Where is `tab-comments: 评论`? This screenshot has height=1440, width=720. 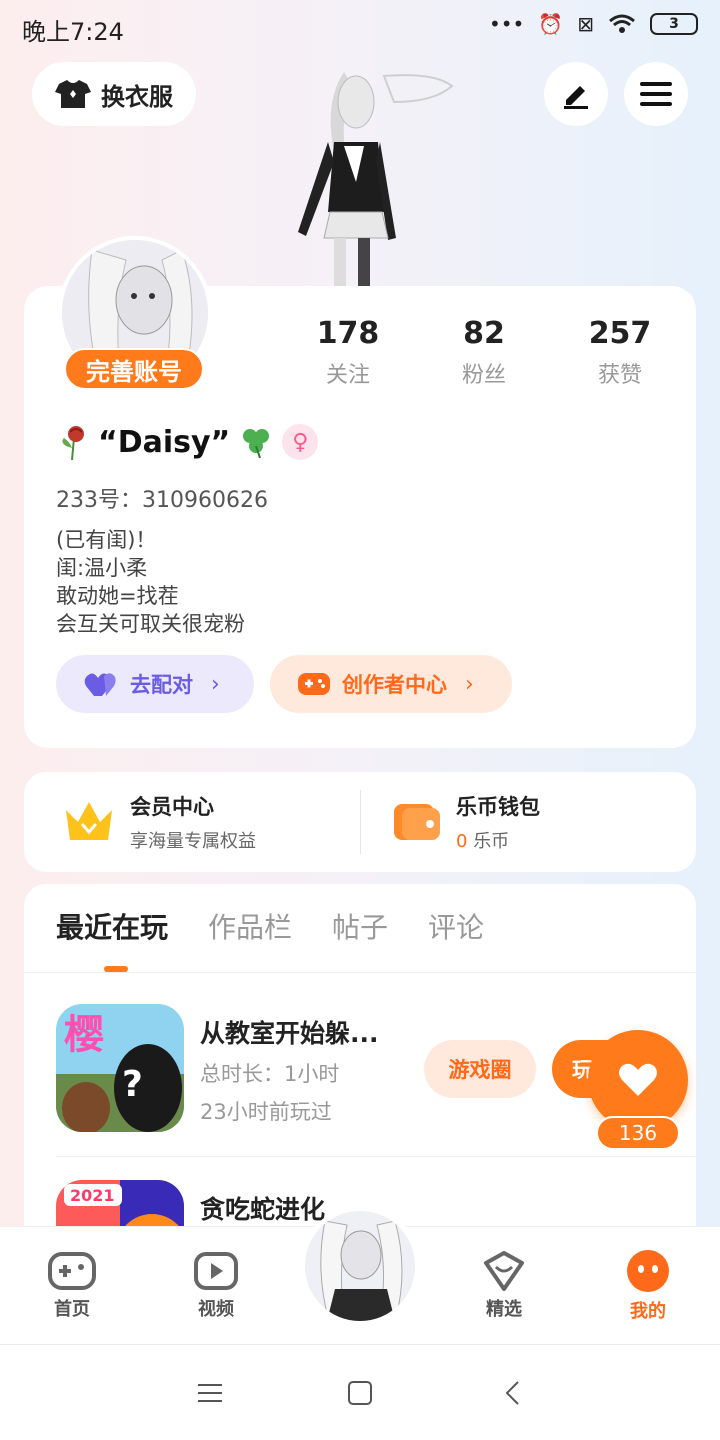 tab-comments: 评论 is located at coordinates (456, 926).